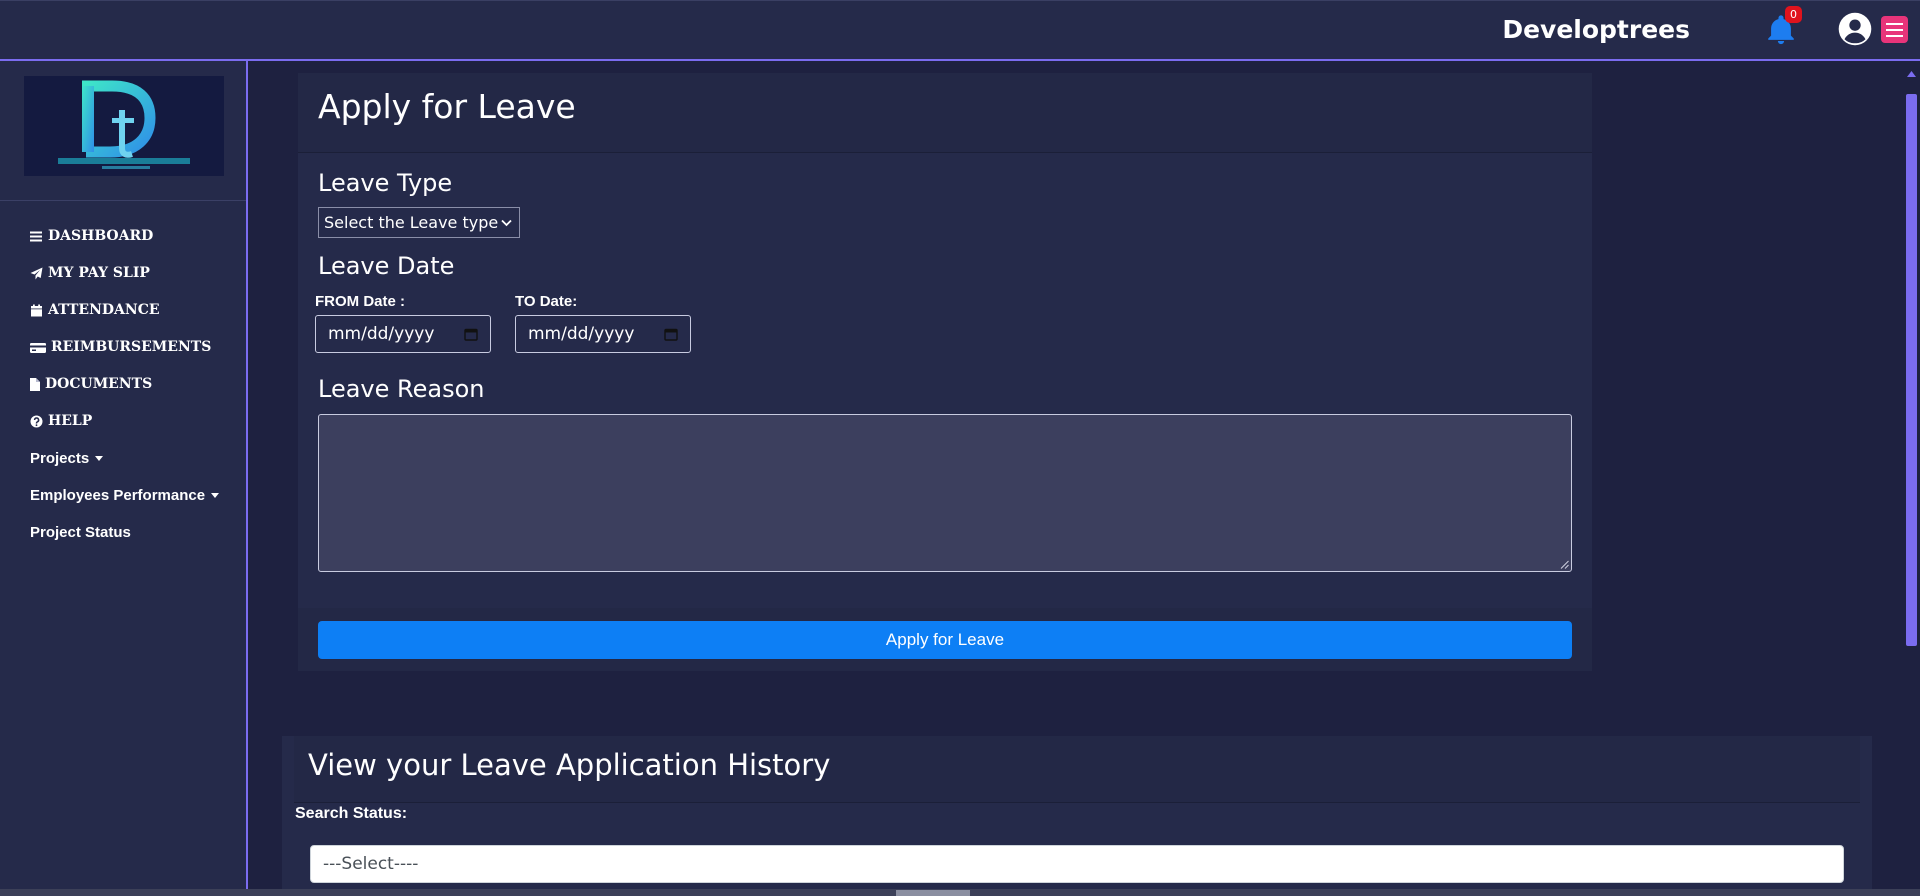 This screenshot has height=896, width=1920. What do you see at coordinates (581, 334) in the screenshot?
I see `to-date-value: mm/dd/yyyy` at bounding box center [581, 334].